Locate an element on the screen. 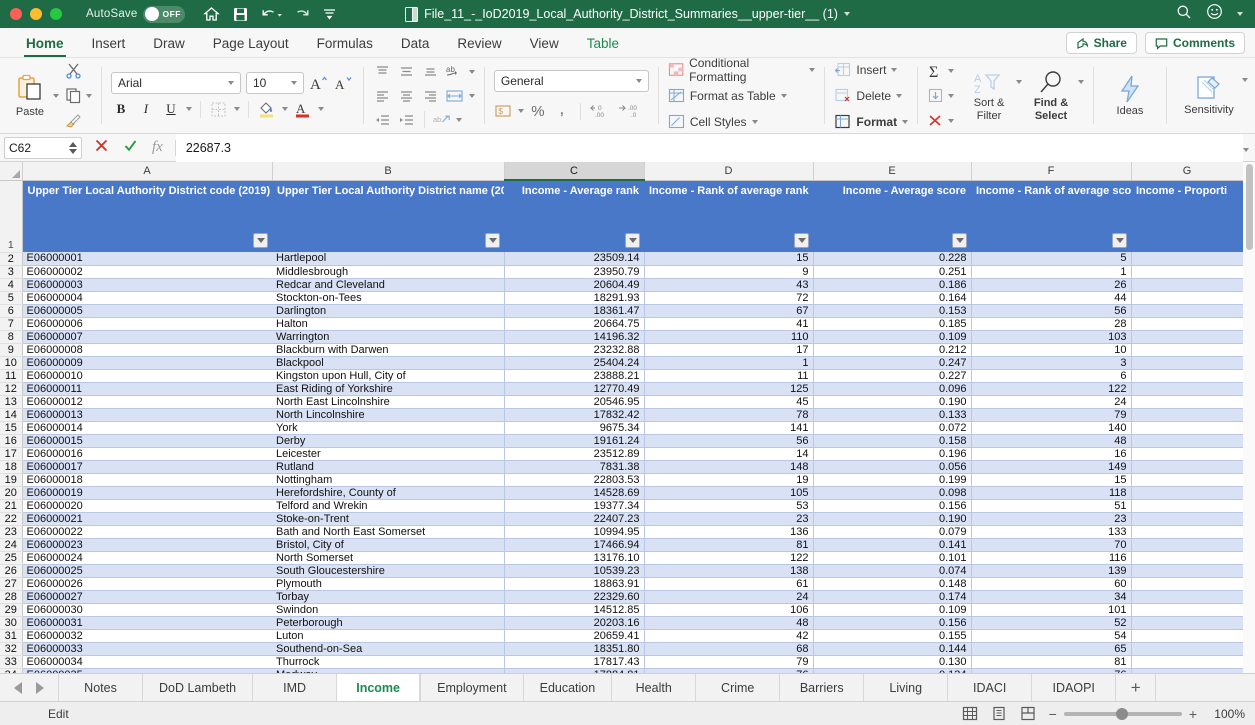 This screenshot has width=1255, height=725. cell-income-rank-of-average-score: 56 is located at coordinates (1051, 311).